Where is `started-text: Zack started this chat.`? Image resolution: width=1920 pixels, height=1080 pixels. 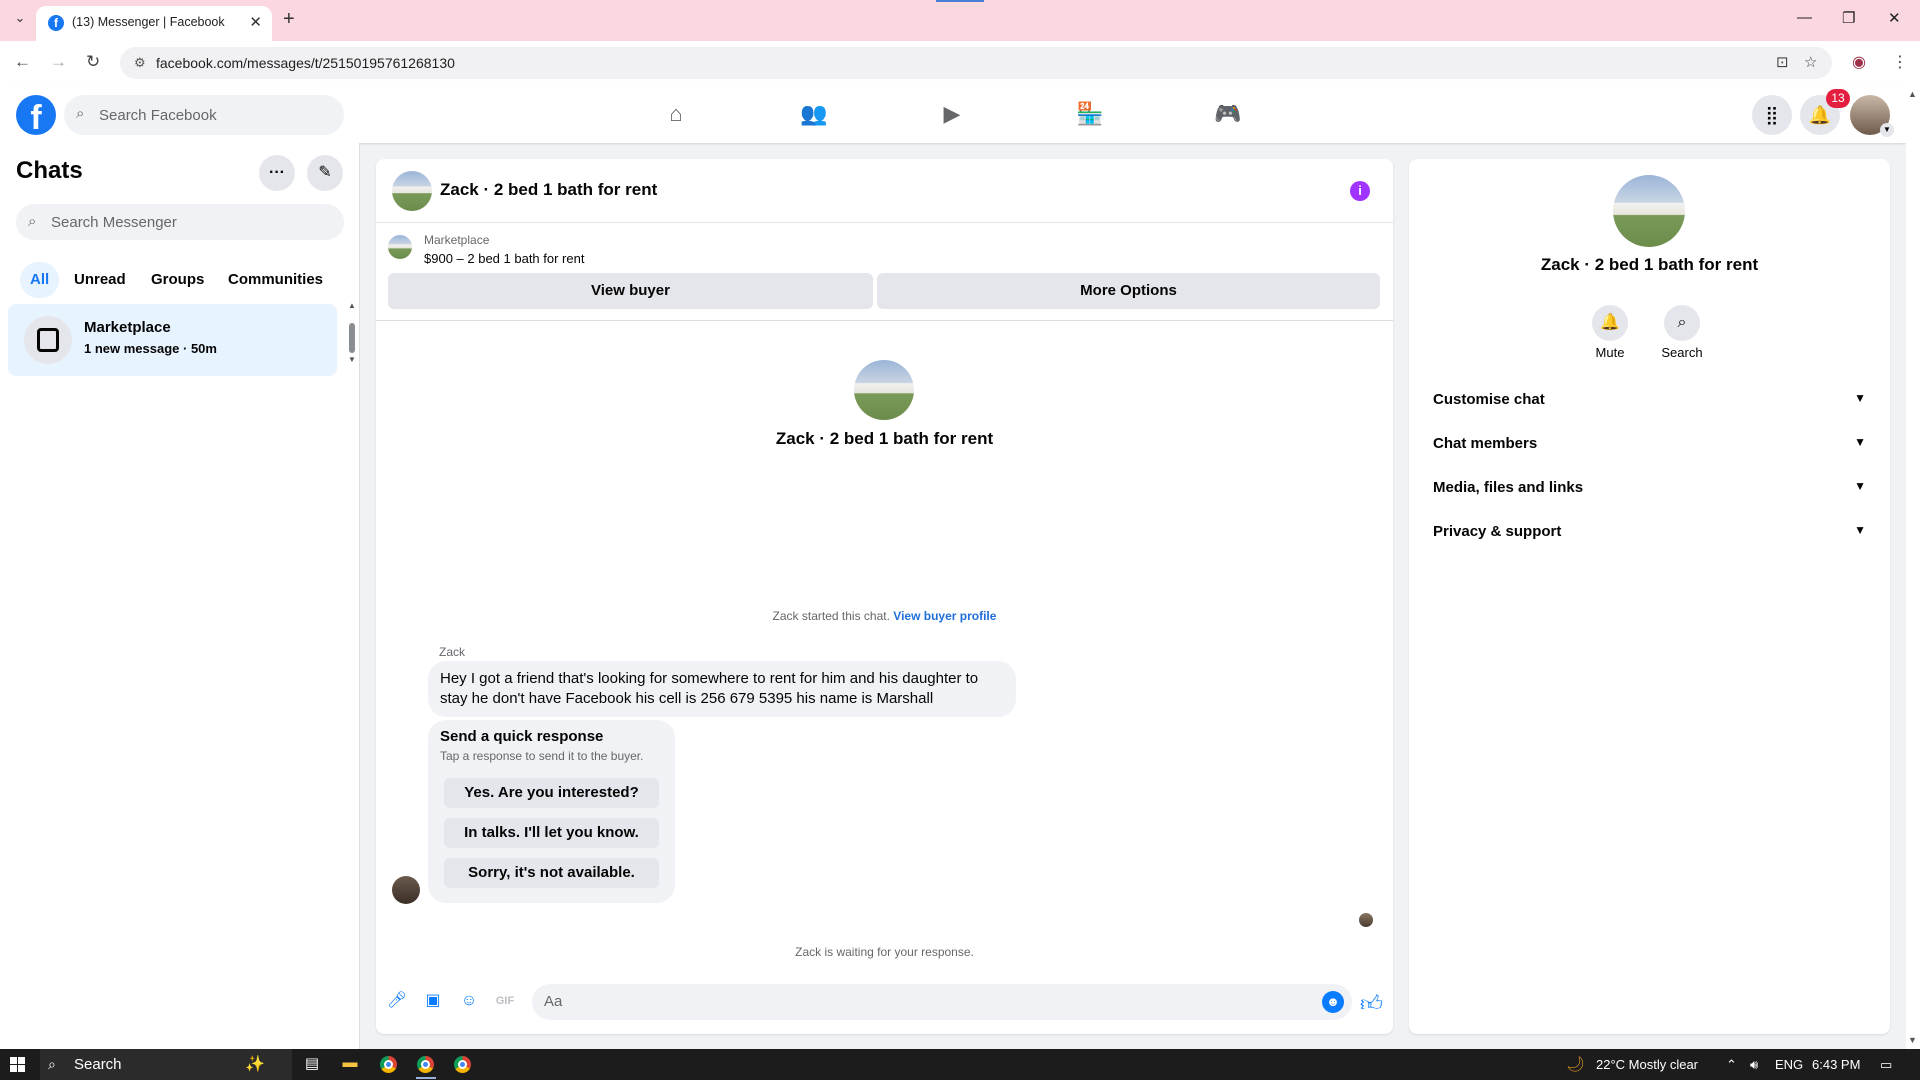
started-text: Zack started this chat. is located at coordinates (831, 616).